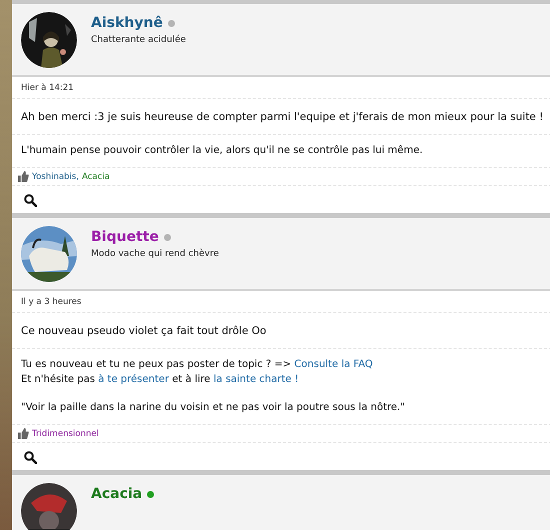 This screenshot has height=530, width=550. Describe the element at coordinates (55, 177) in the screenshot. I see `liker-link: Yoshinabis,` at that location.